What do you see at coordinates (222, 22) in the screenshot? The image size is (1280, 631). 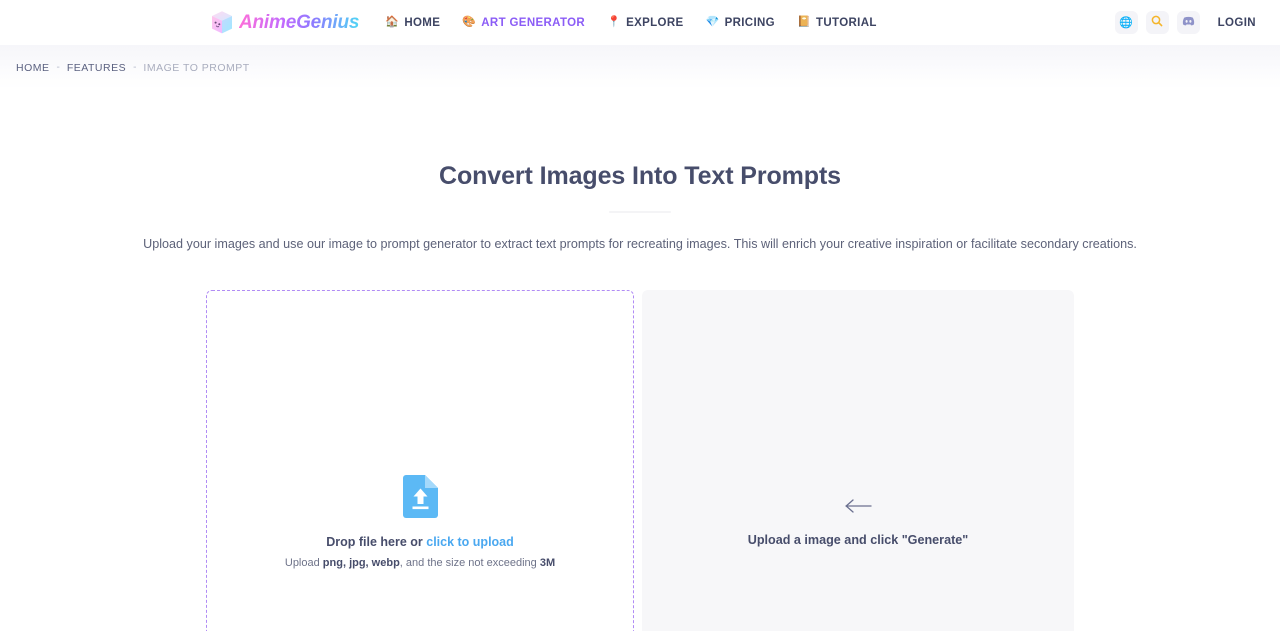 I see `cube-face-logo-icon` at bounding box center [222, 22].